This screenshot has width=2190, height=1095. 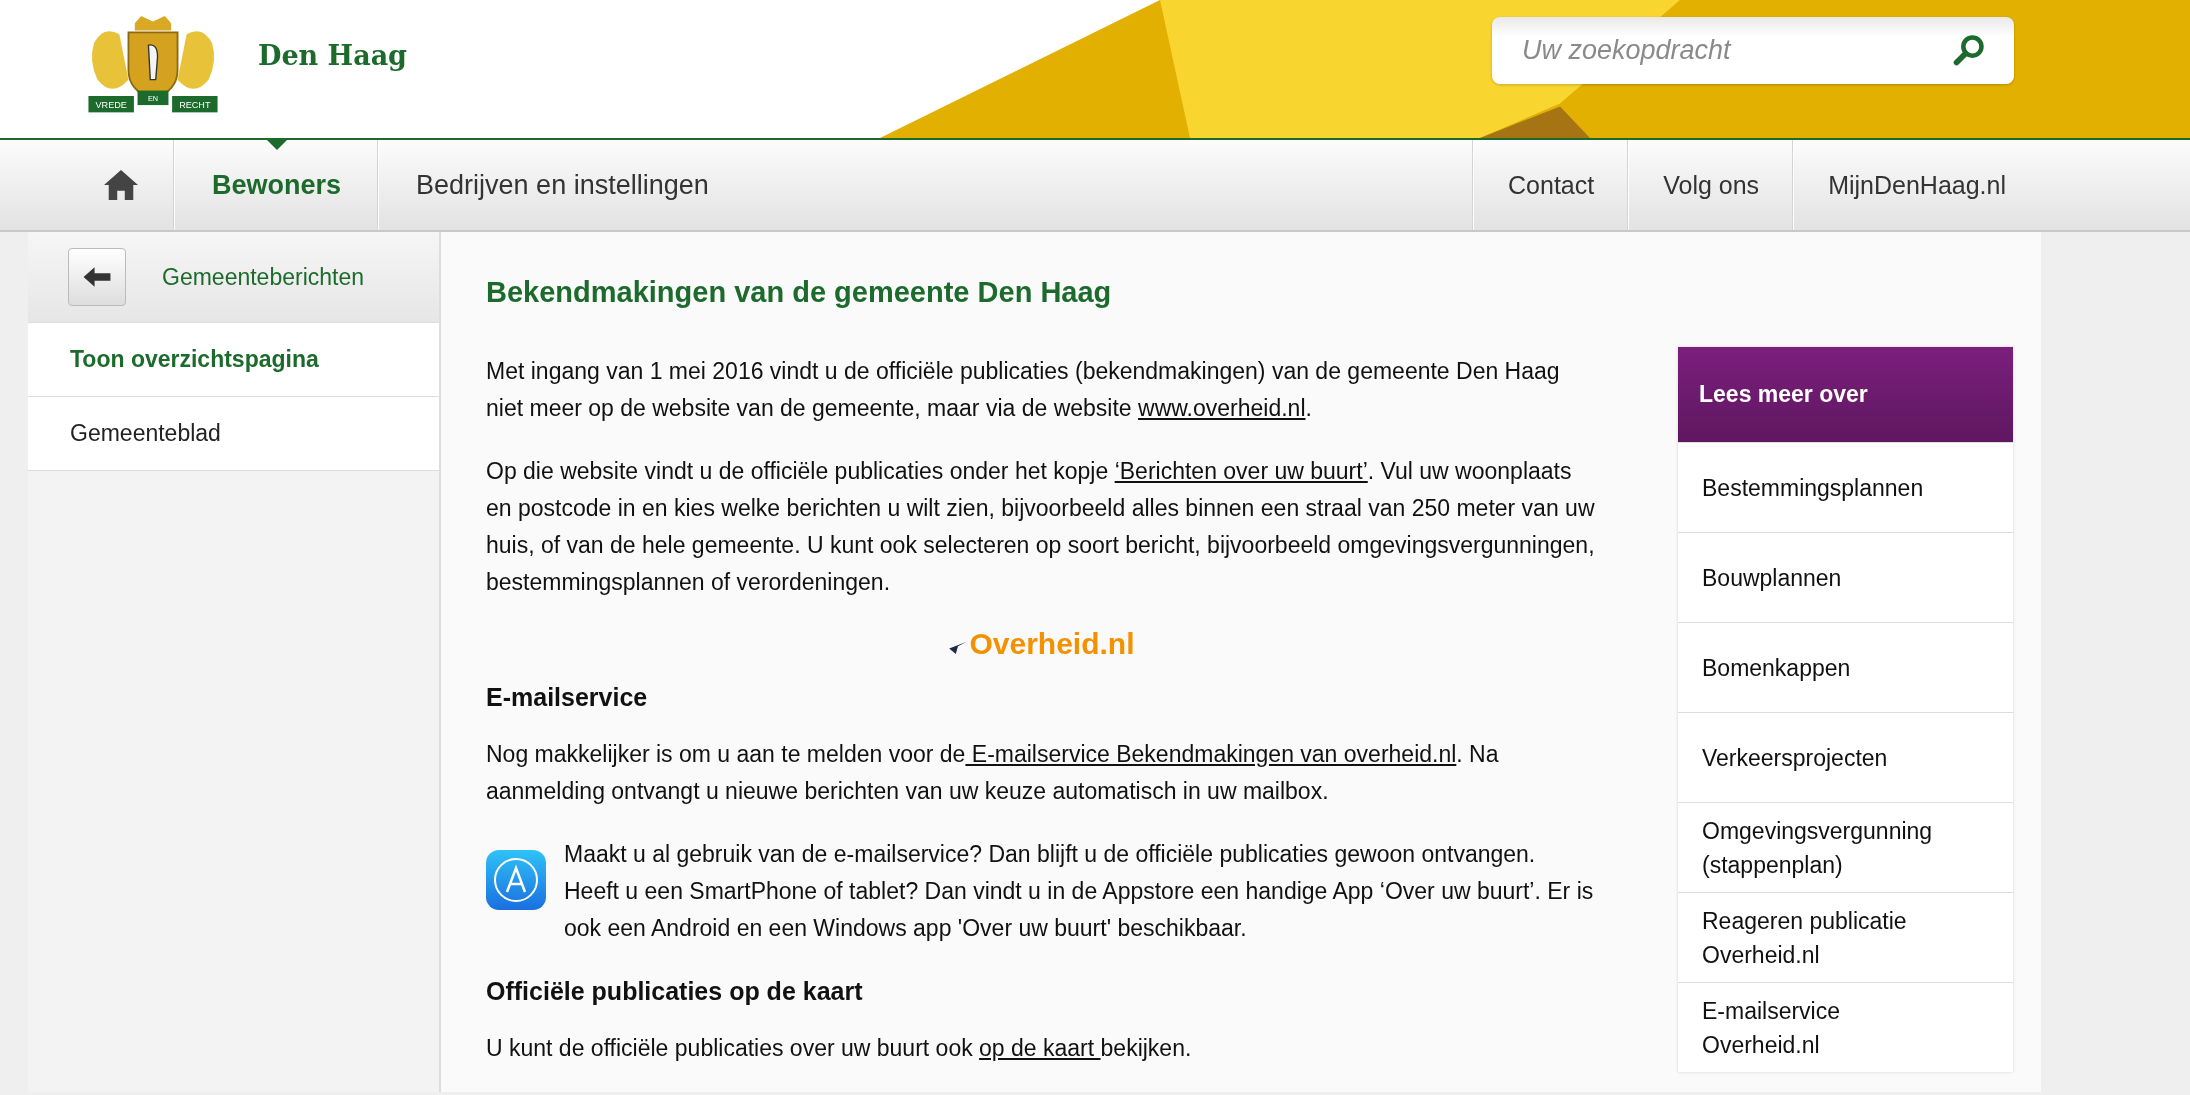 What do you see at coordinates (1211, 754) in the screenshot?
I see `link: E-mailservice Bekendmakingen van overheid.nl` at bounding box center [1211, 754].